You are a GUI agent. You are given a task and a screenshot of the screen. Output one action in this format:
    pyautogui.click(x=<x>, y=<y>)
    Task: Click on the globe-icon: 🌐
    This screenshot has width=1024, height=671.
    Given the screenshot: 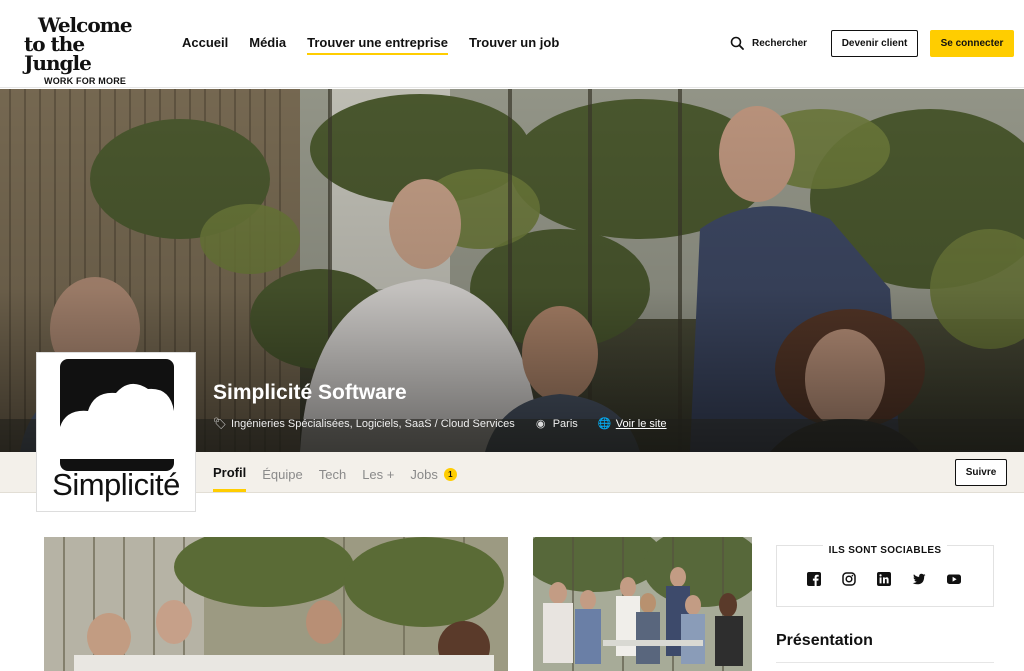 What is the action you would take?
    pyautogui.click(x=604, y=424)
    